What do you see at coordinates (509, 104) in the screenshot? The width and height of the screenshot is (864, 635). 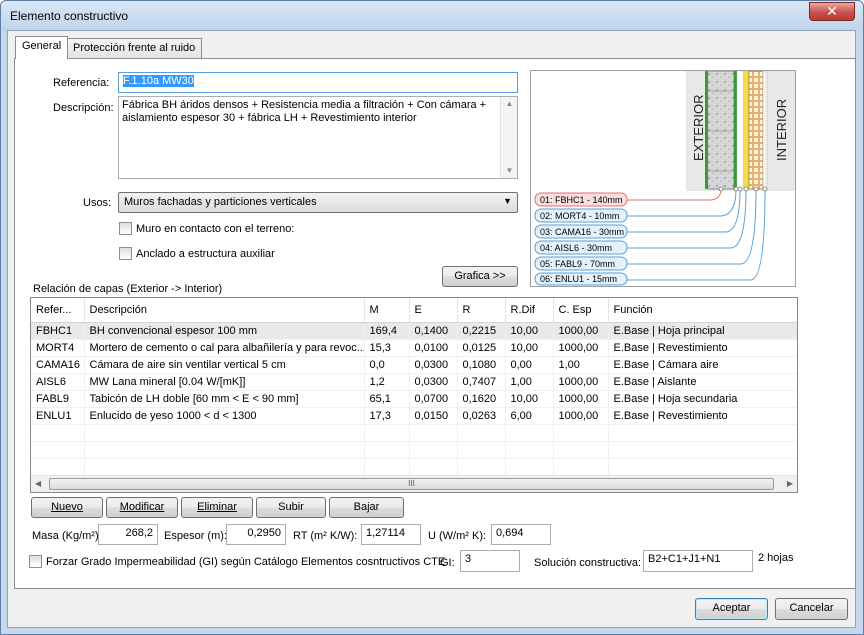 I see `scroll-up-icon: ▲` at bounding box center [509, 104].